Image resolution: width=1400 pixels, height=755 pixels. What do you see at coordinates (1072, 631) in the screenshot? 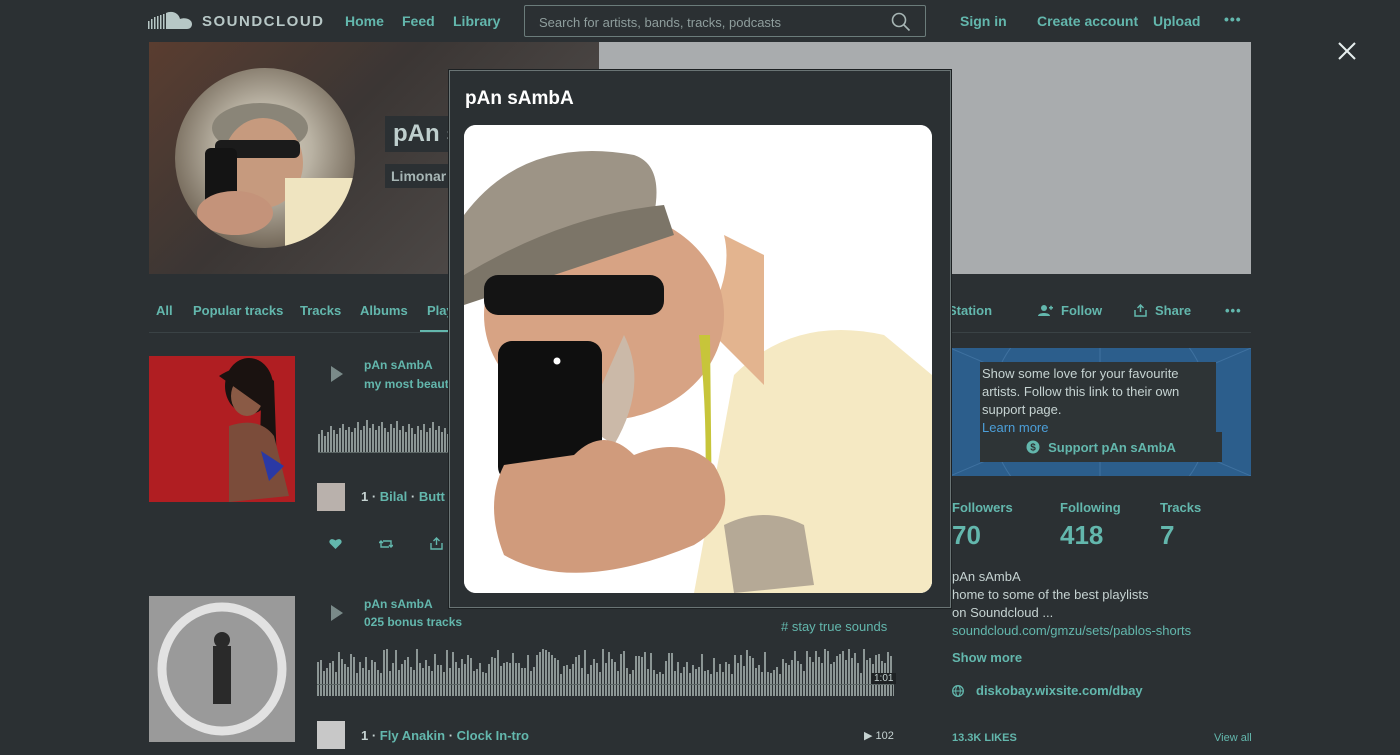
I see `bio-link: soundcloud.com/gmzu/sets/pablos-shorts` at bounding box center [1072, 631].